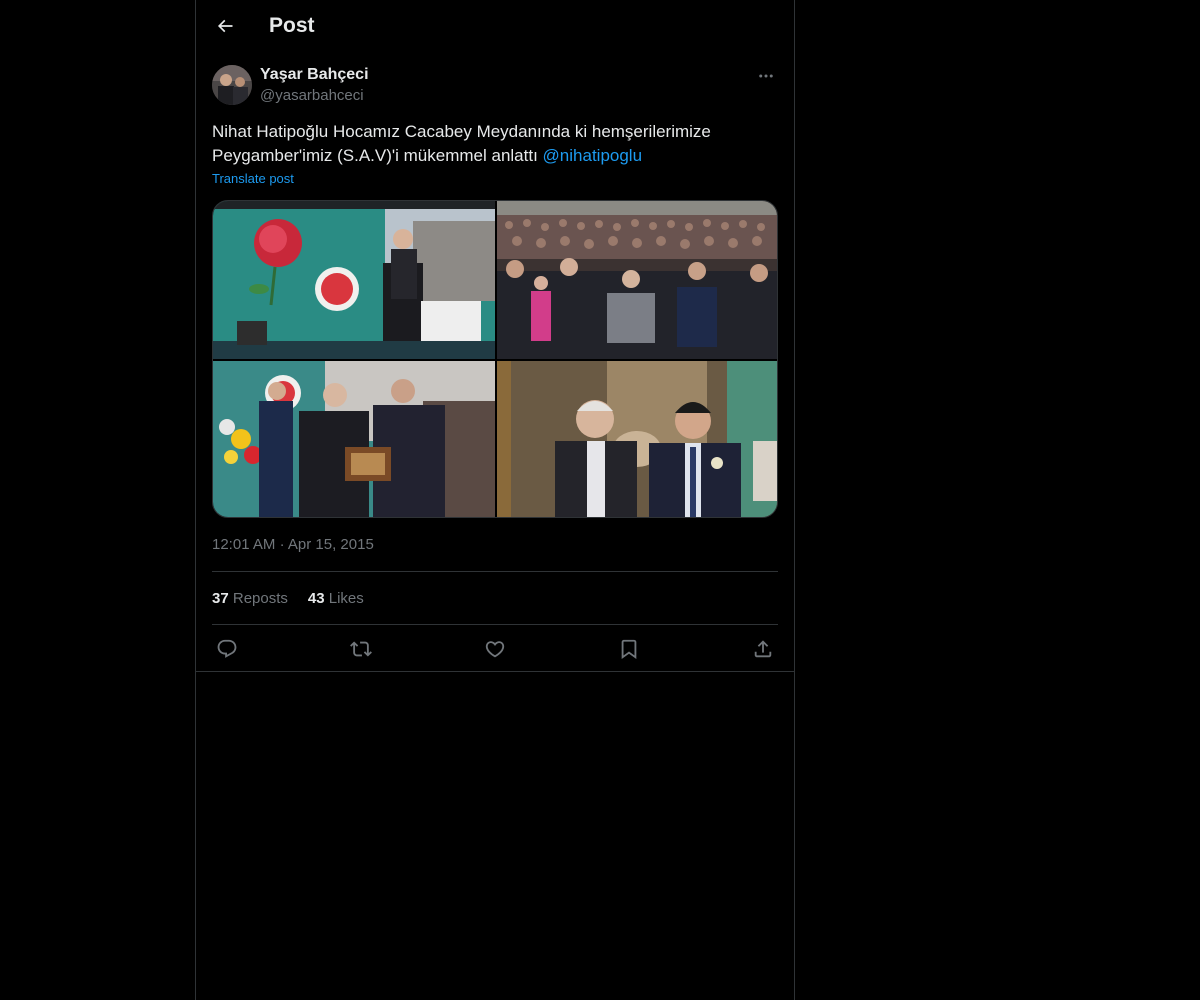 This screenshot has height=1000, width=1200. I want to click on repost-icon, so click(361, 649).